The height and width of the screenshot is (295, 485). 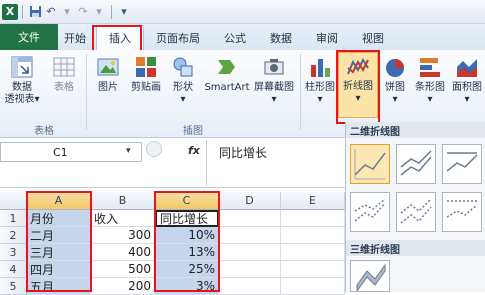 I want to click on function-dots-icon, so click(x=154, y=149).